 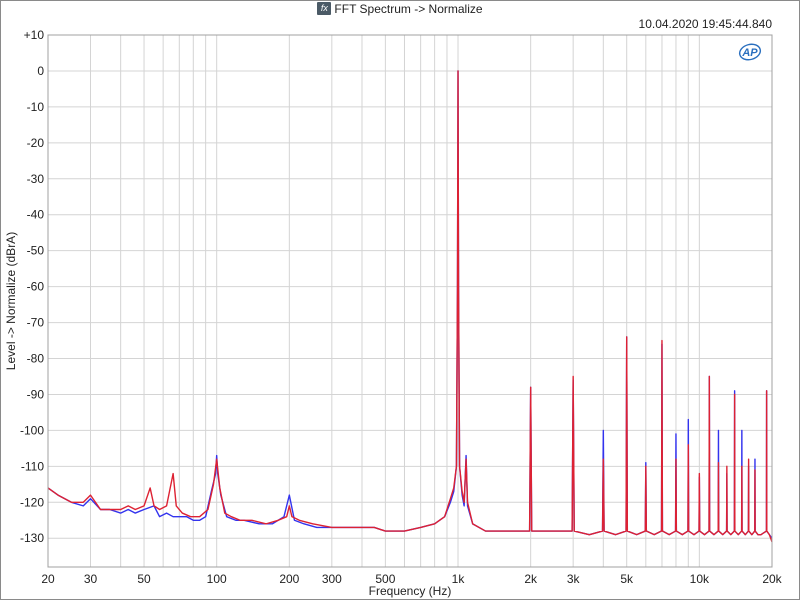 What do you see at coordinates (459, 579) in the screenshot?
I see `x-tick-label: 1k` at bounding box center [459, 579].